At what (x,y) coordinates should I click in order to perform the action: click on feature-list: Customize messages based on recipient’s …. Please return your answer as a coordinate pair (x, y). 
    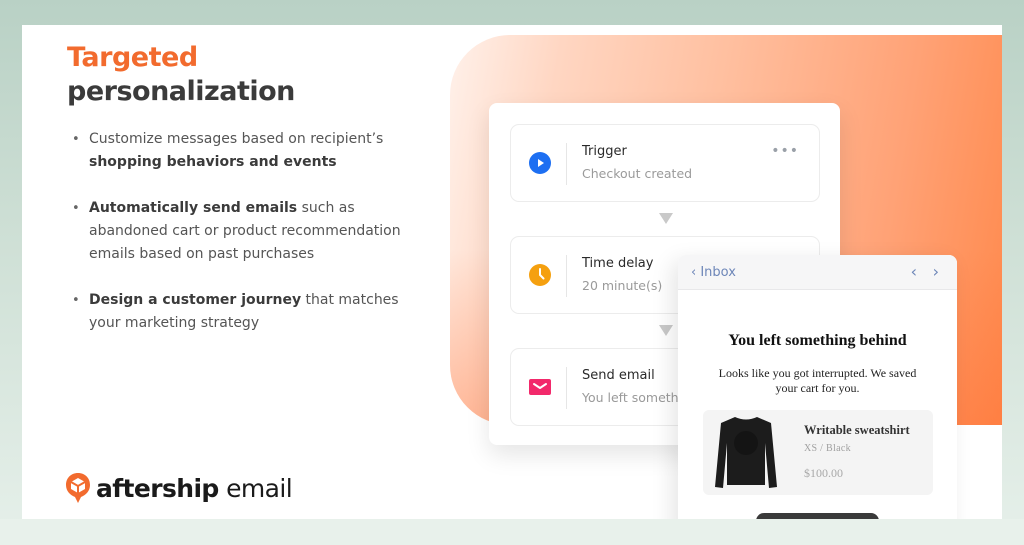
    Looking at the image, I should click on (242, 243).